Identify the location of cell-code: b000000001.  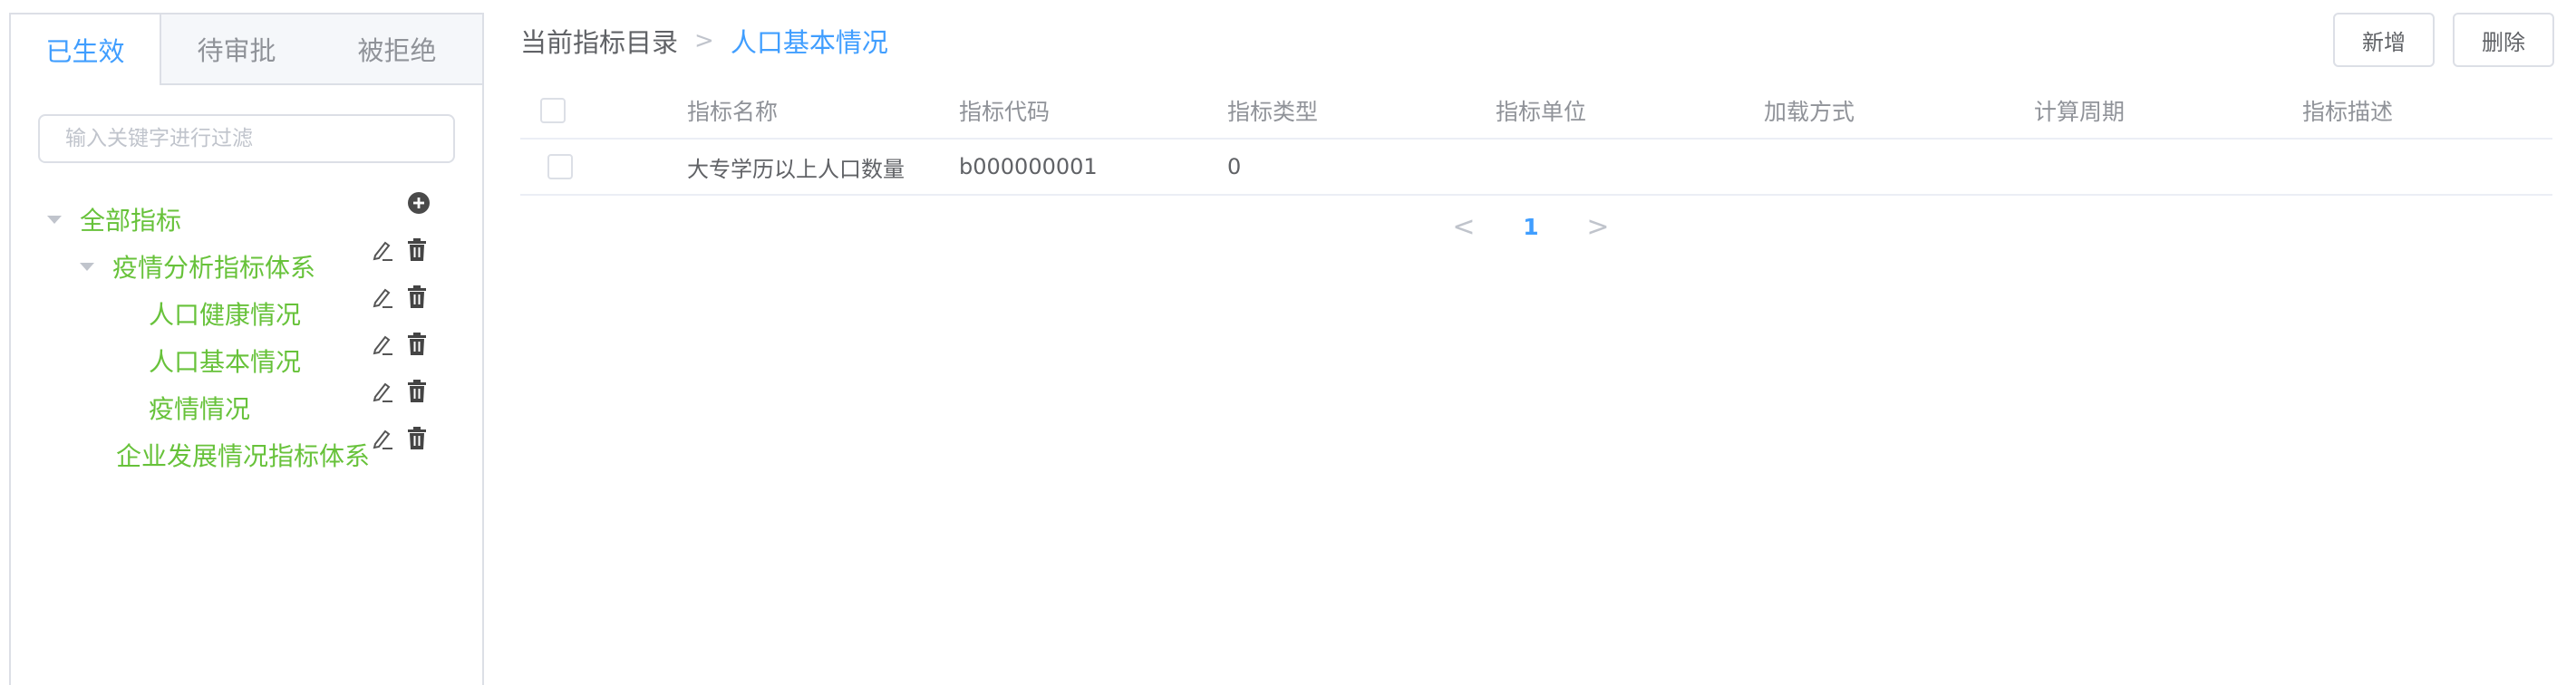
(1028, 166).